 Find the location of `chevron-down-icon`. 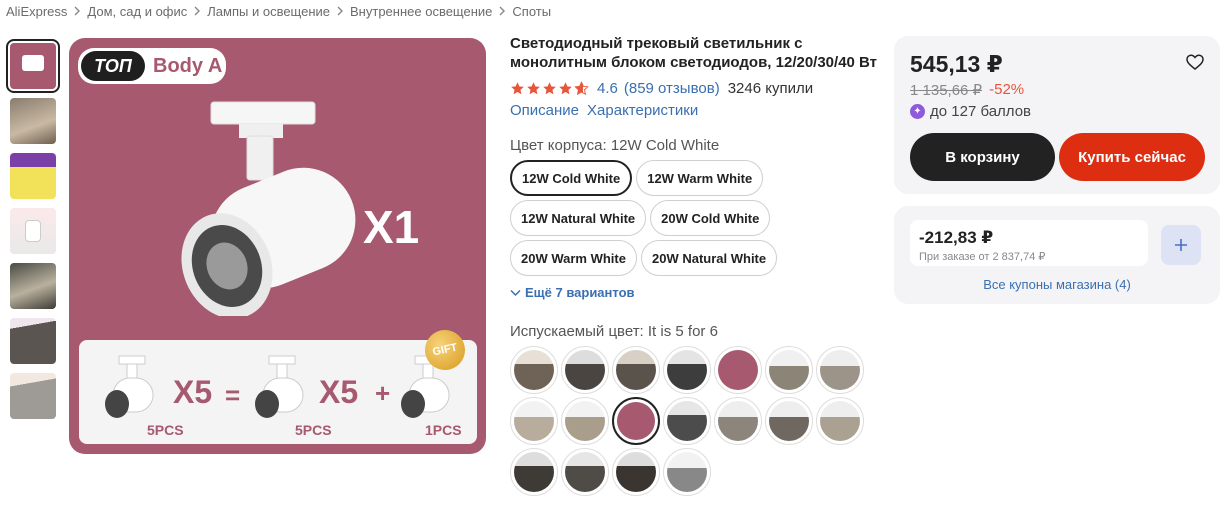

chevron-down-icon is located at coordinates (515, 292).